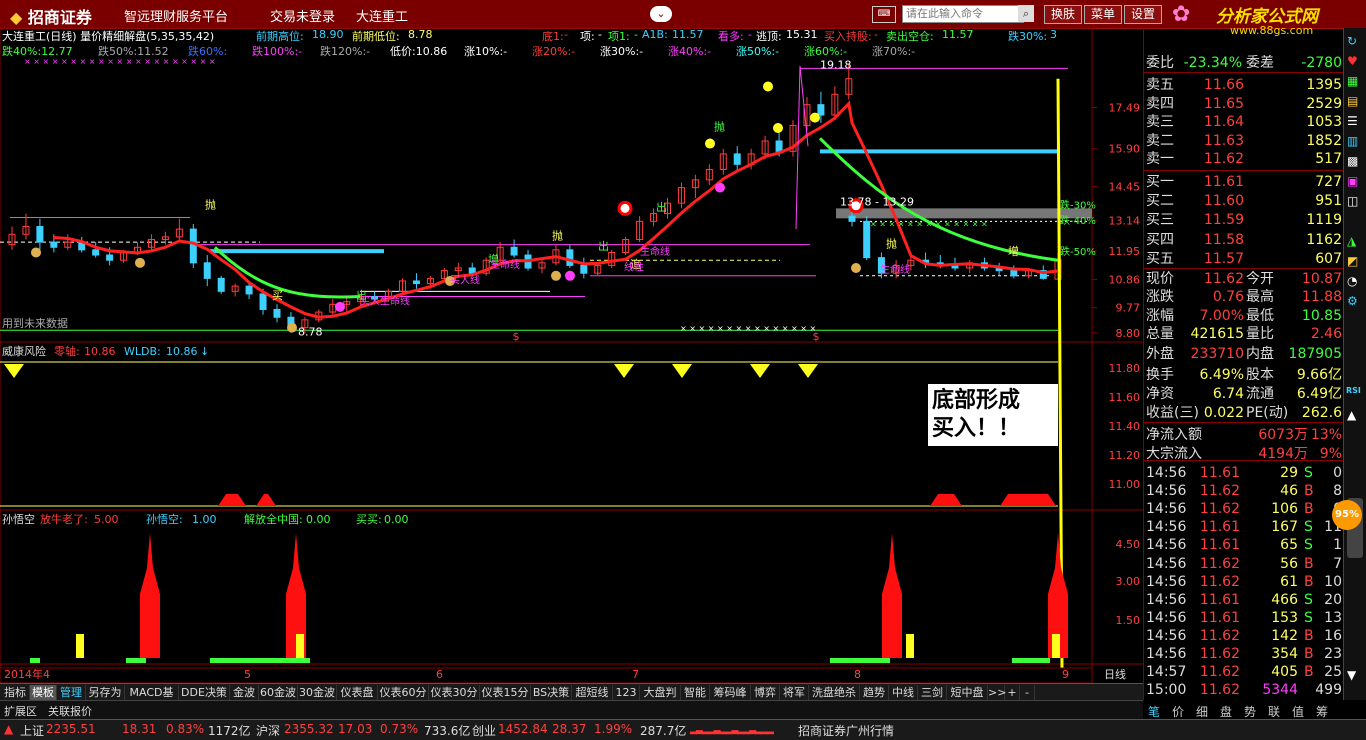 This screenshot has height=740, width=1366. What do you see at coordinates (1250, 711) in the screenshot?
I see `quote-tab: 势` at bounding box center [1250, 711].